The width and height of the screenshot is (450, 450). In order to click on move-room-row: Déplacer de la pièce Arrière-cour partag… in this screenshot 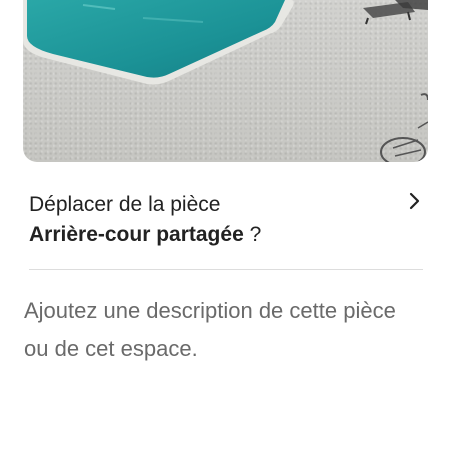, I will do `click(226, 222)`.